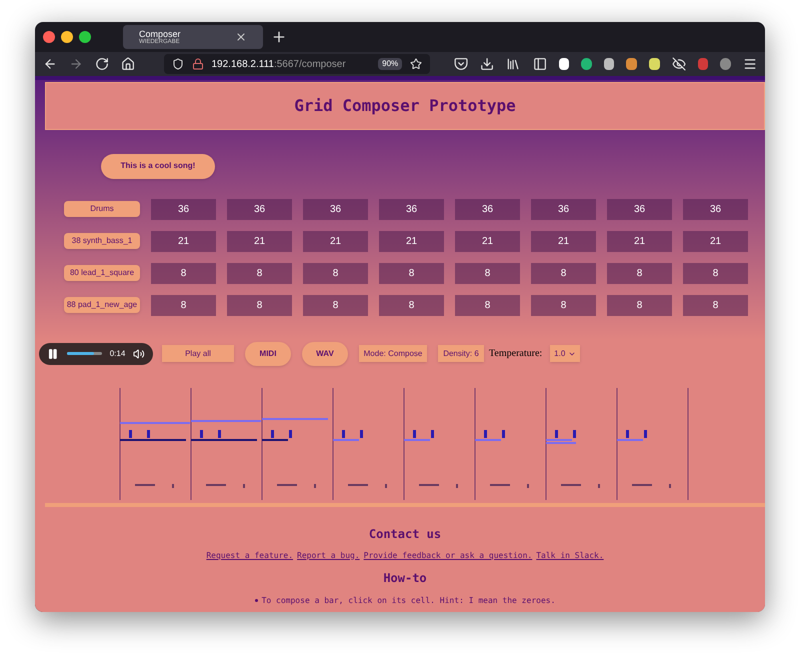  I want to click on temperature-label: Temperature:, so click(515, 354).